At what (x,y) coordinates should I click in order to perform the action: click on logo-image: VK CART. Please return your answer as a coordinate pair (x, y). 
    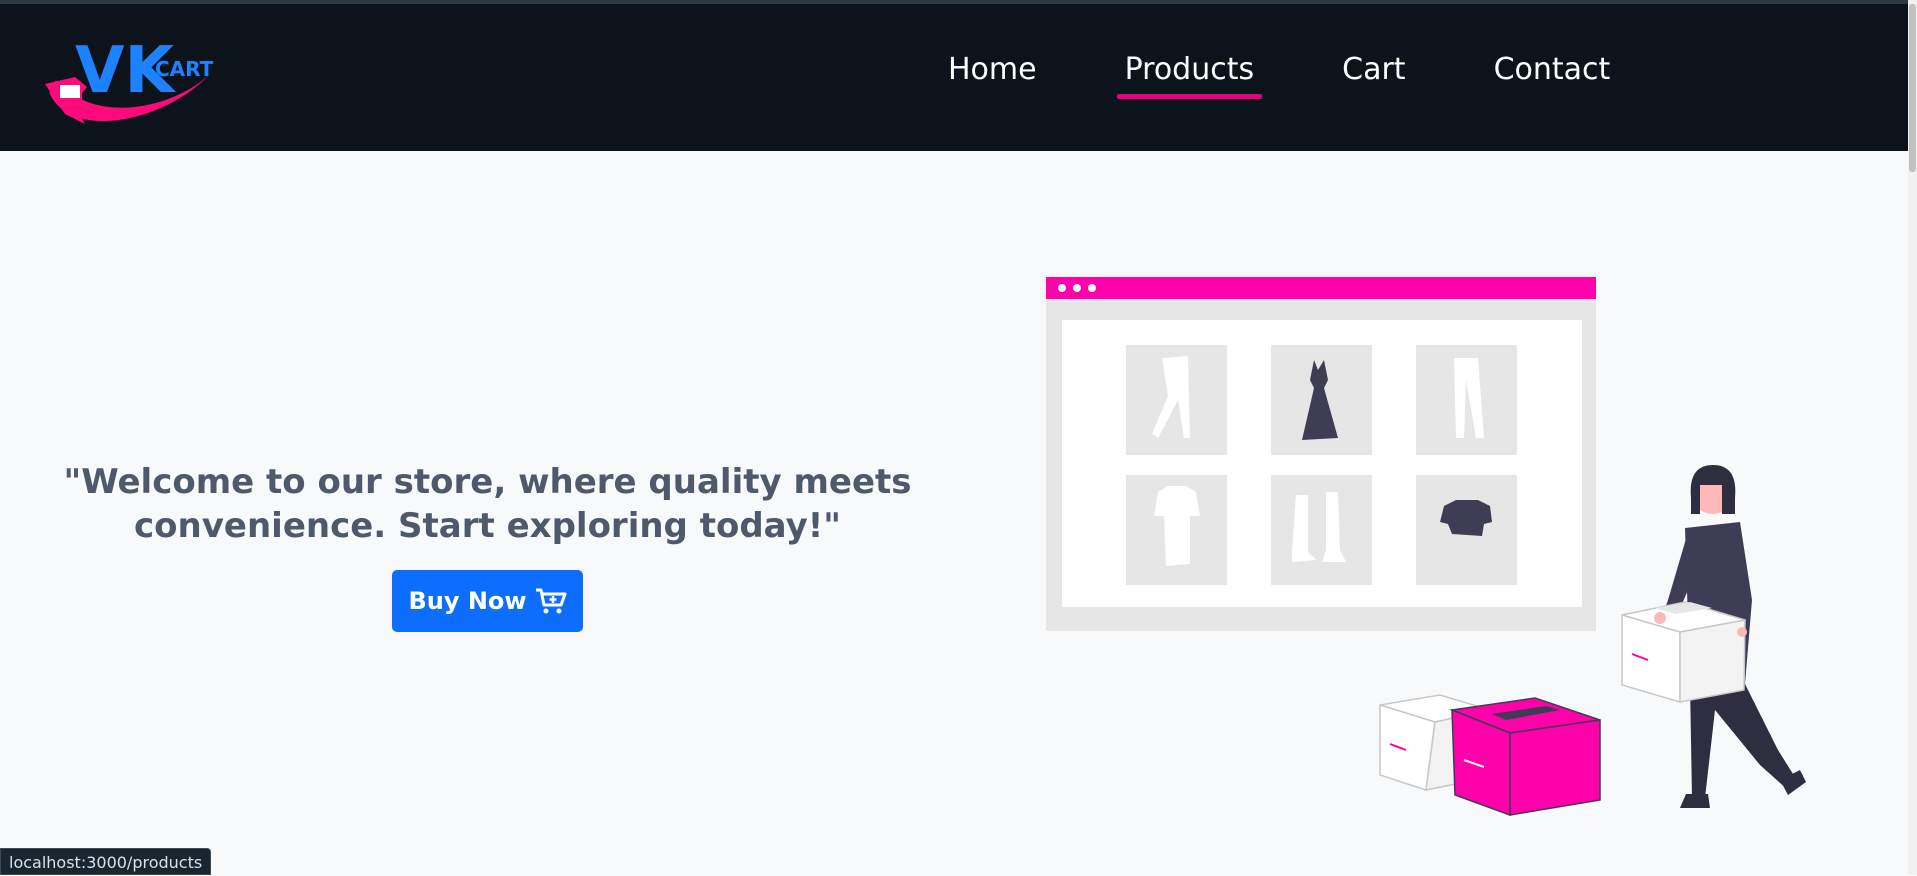
    Looking at the image, I should click on (130, 79).